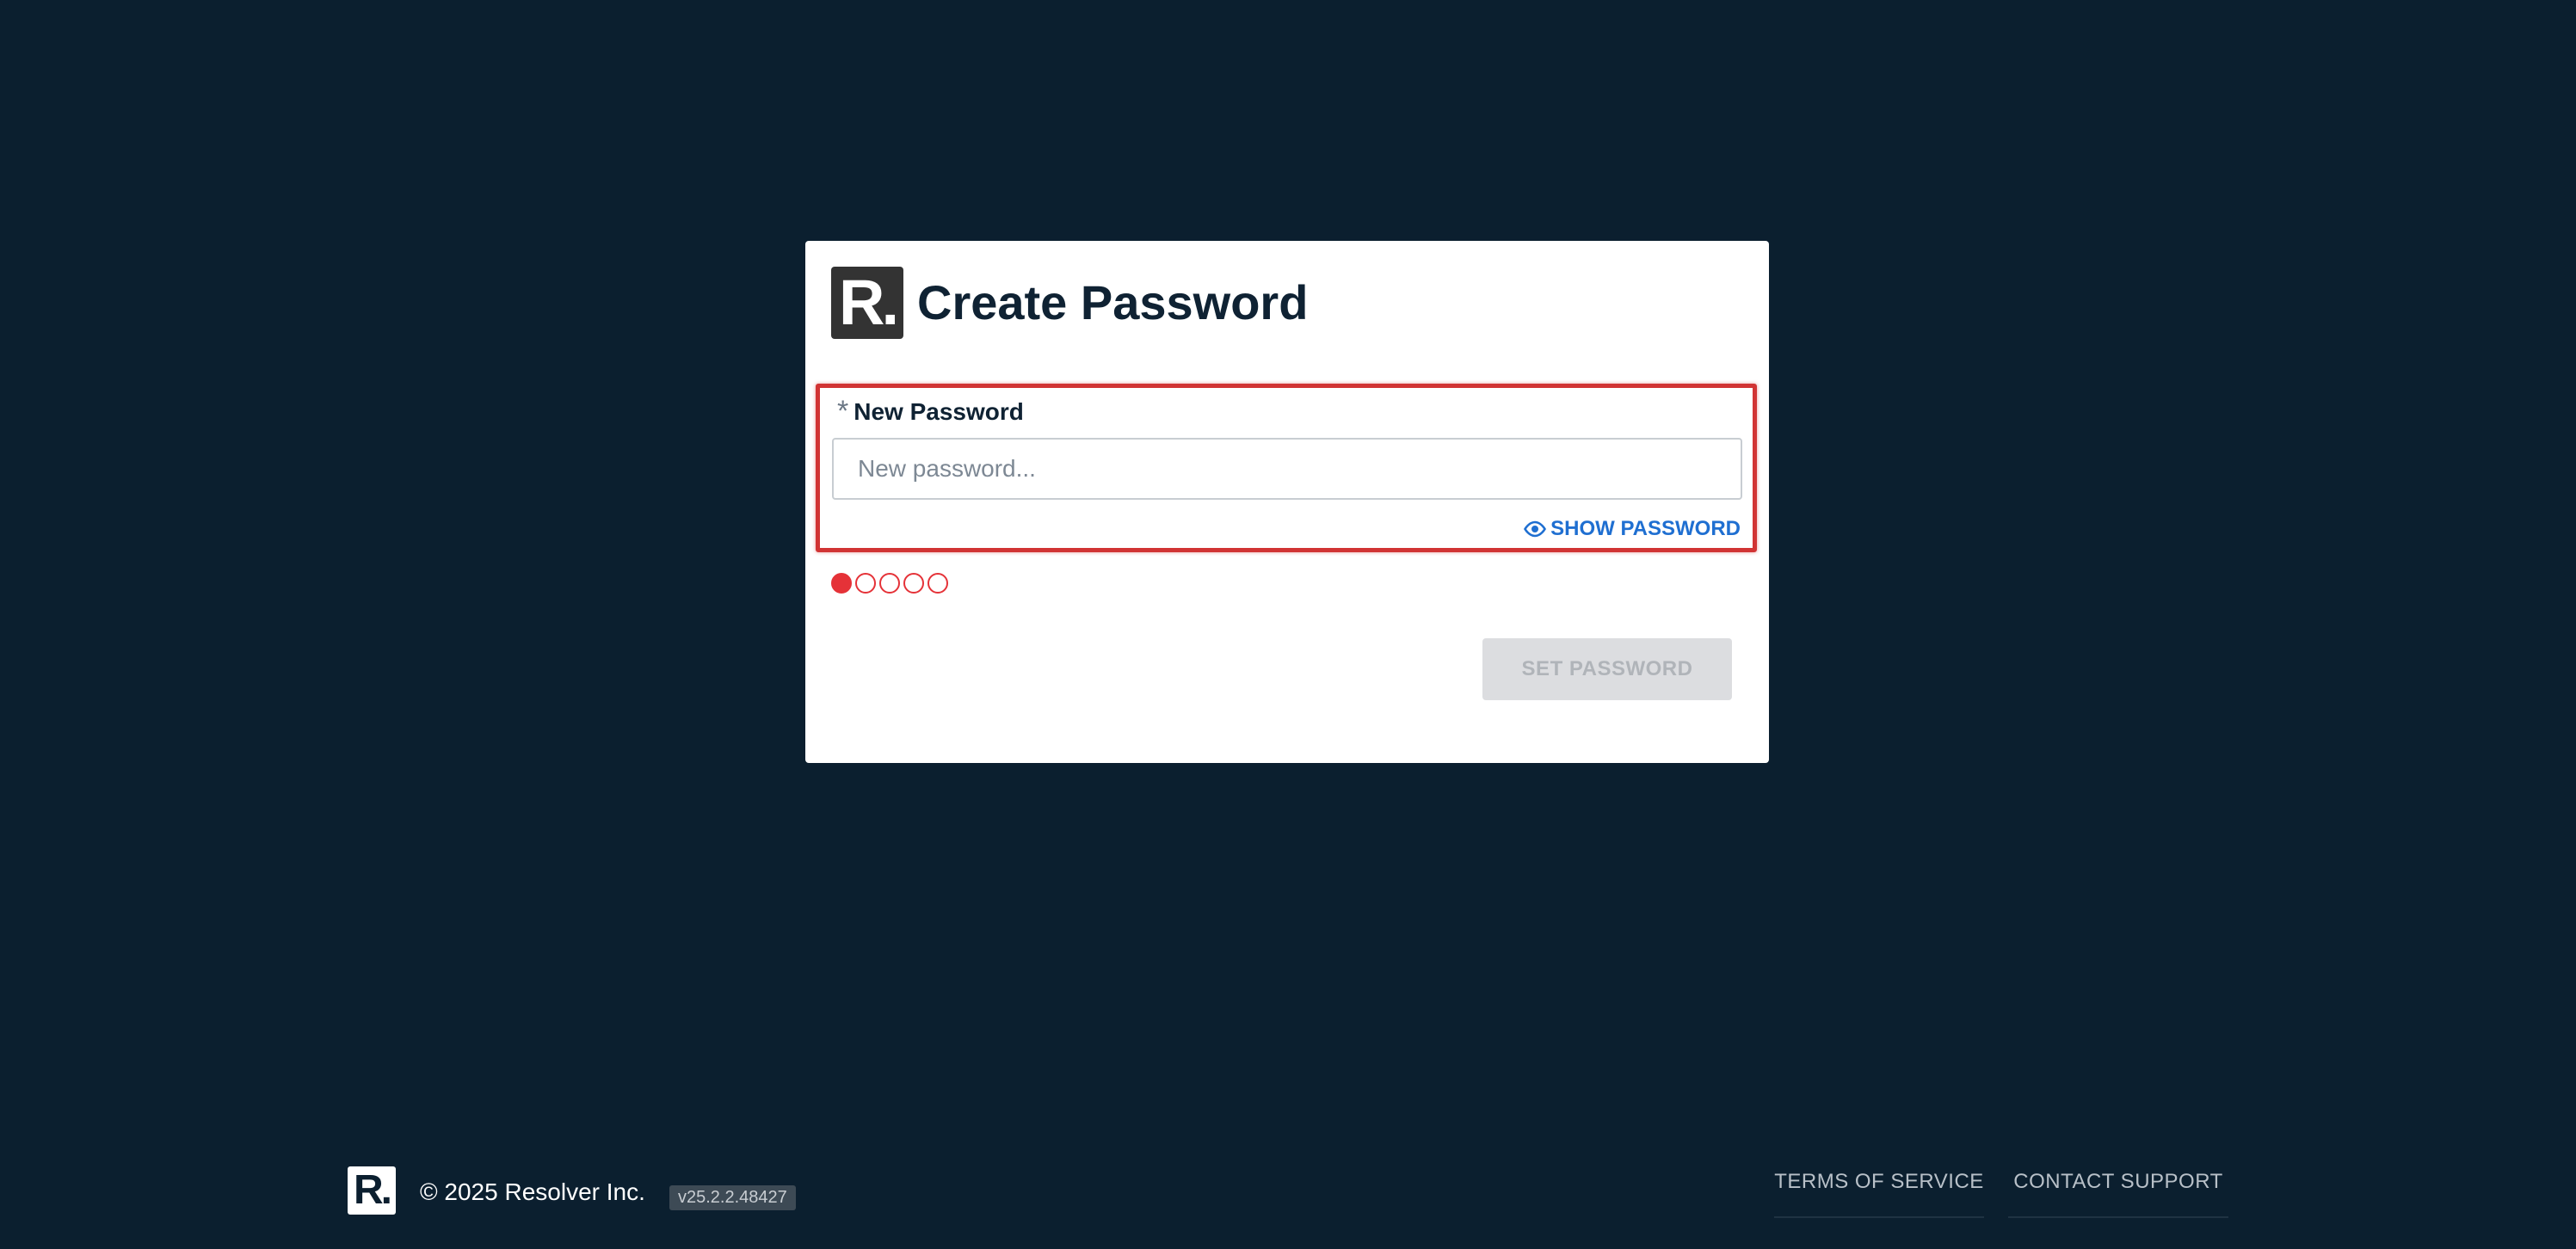 The width and height of the screenshot is (2576, 1249). Describe the element at coordinates (532, 1191) in the screenshot. I see `copyright-text: © 2025 Resolver Inc.` at that location.